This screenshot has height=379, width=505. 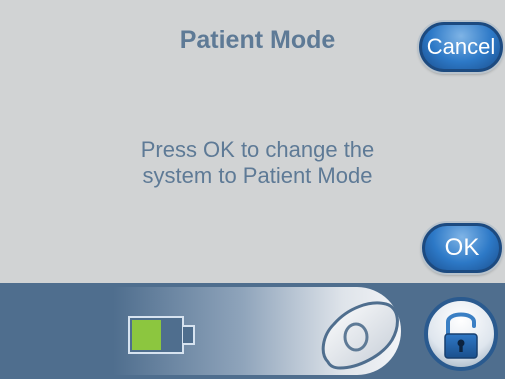 I want to click on battery-terminal, so click(x=189, y=335).